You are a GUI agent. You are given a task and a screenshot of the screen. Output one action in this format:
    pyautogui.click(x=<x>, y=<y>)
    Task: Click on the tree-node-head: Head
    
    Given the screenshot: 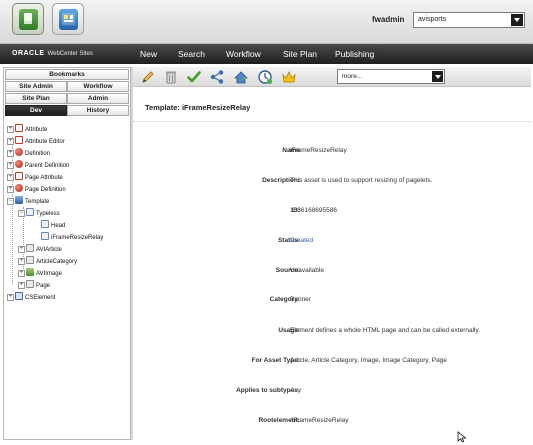 What is the action you would take?
    pyautogui.click(x=53, y=225)
    